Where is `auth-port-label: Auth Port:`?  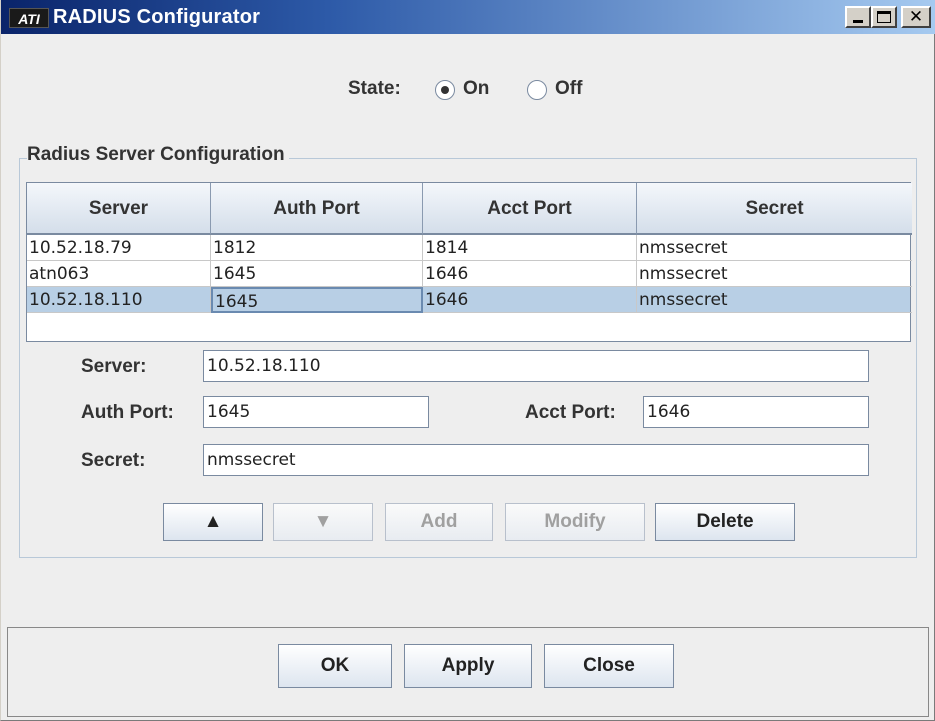
auth-port-label: Auth Port: is located at coordinates (127, 412).